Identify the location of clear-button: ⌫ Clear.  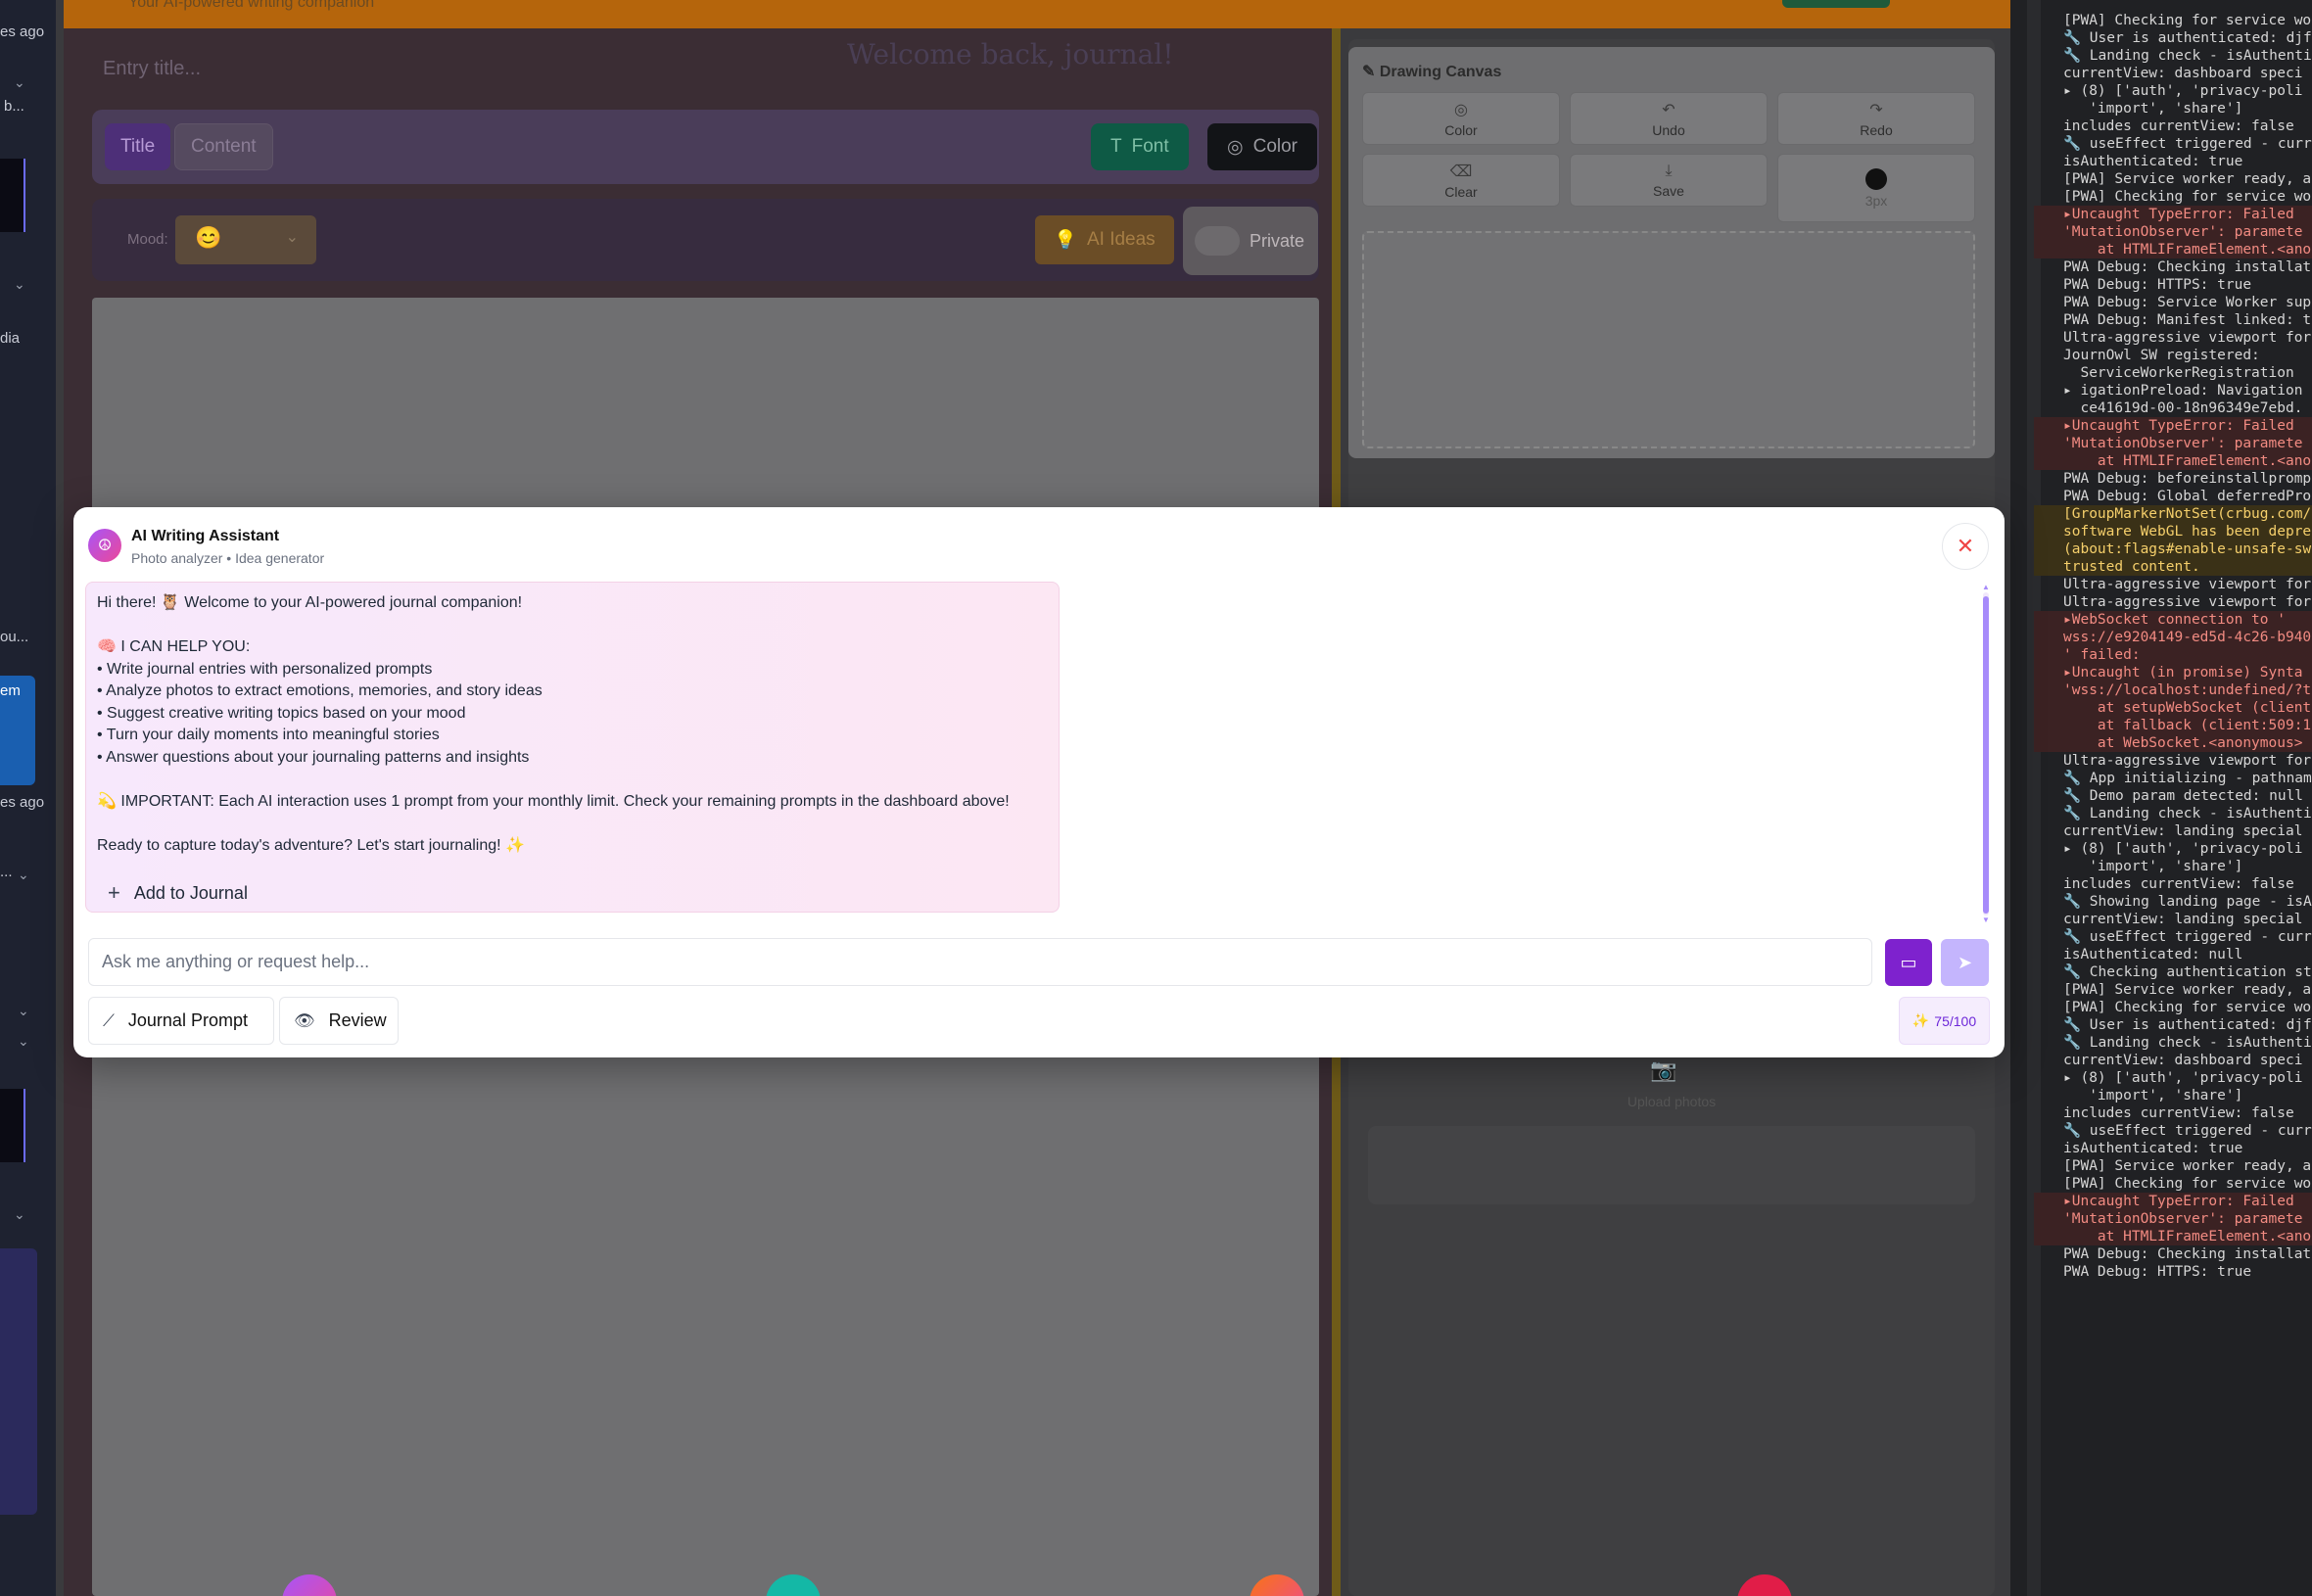
(1461, 180).